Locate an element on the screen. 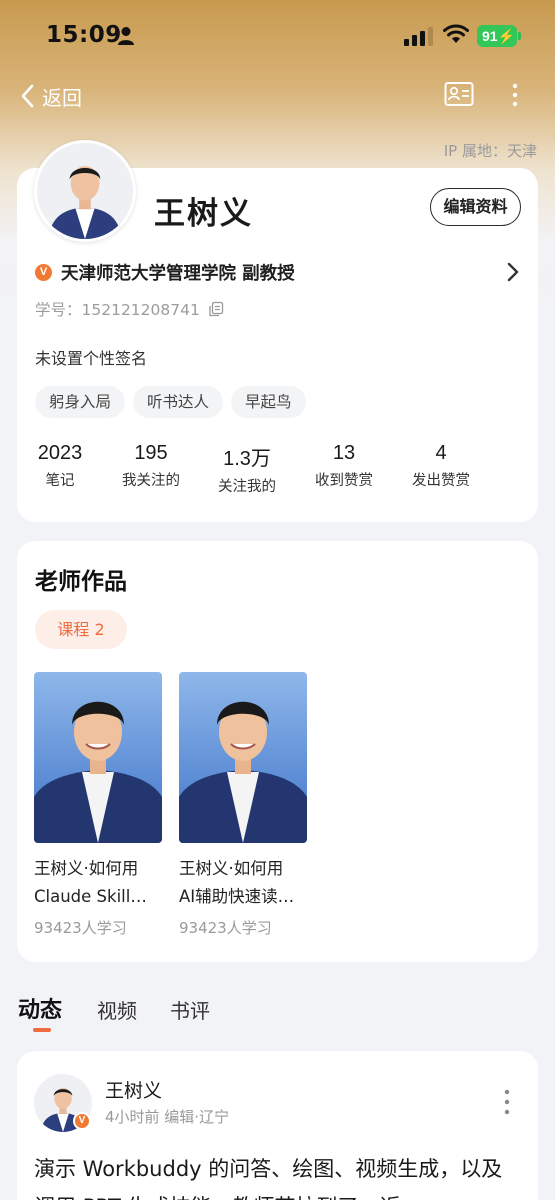 The image size is (555, 1200). course-item: 王树义·如何用 Claude Skill… 93423人学习 is located at coordinates (98, 805).